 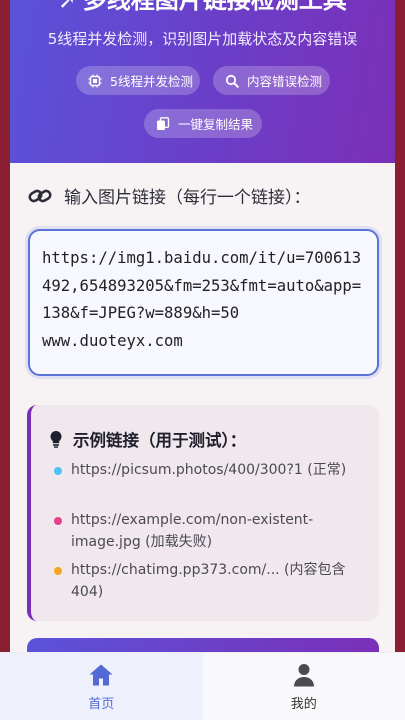 What do you see at coordinates (5, 360) in the screenshot?
I see `left-edge` at bounding box center [5, 360].